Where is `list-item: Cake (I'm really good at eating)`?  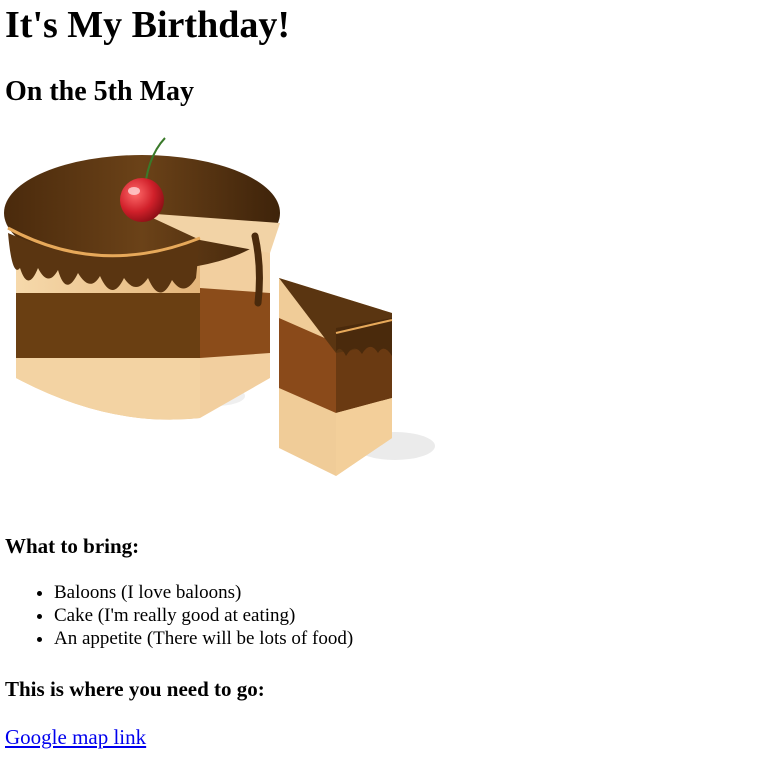 list-item: Cake (I'm really good at eating) is located at coordinates (203, 615).